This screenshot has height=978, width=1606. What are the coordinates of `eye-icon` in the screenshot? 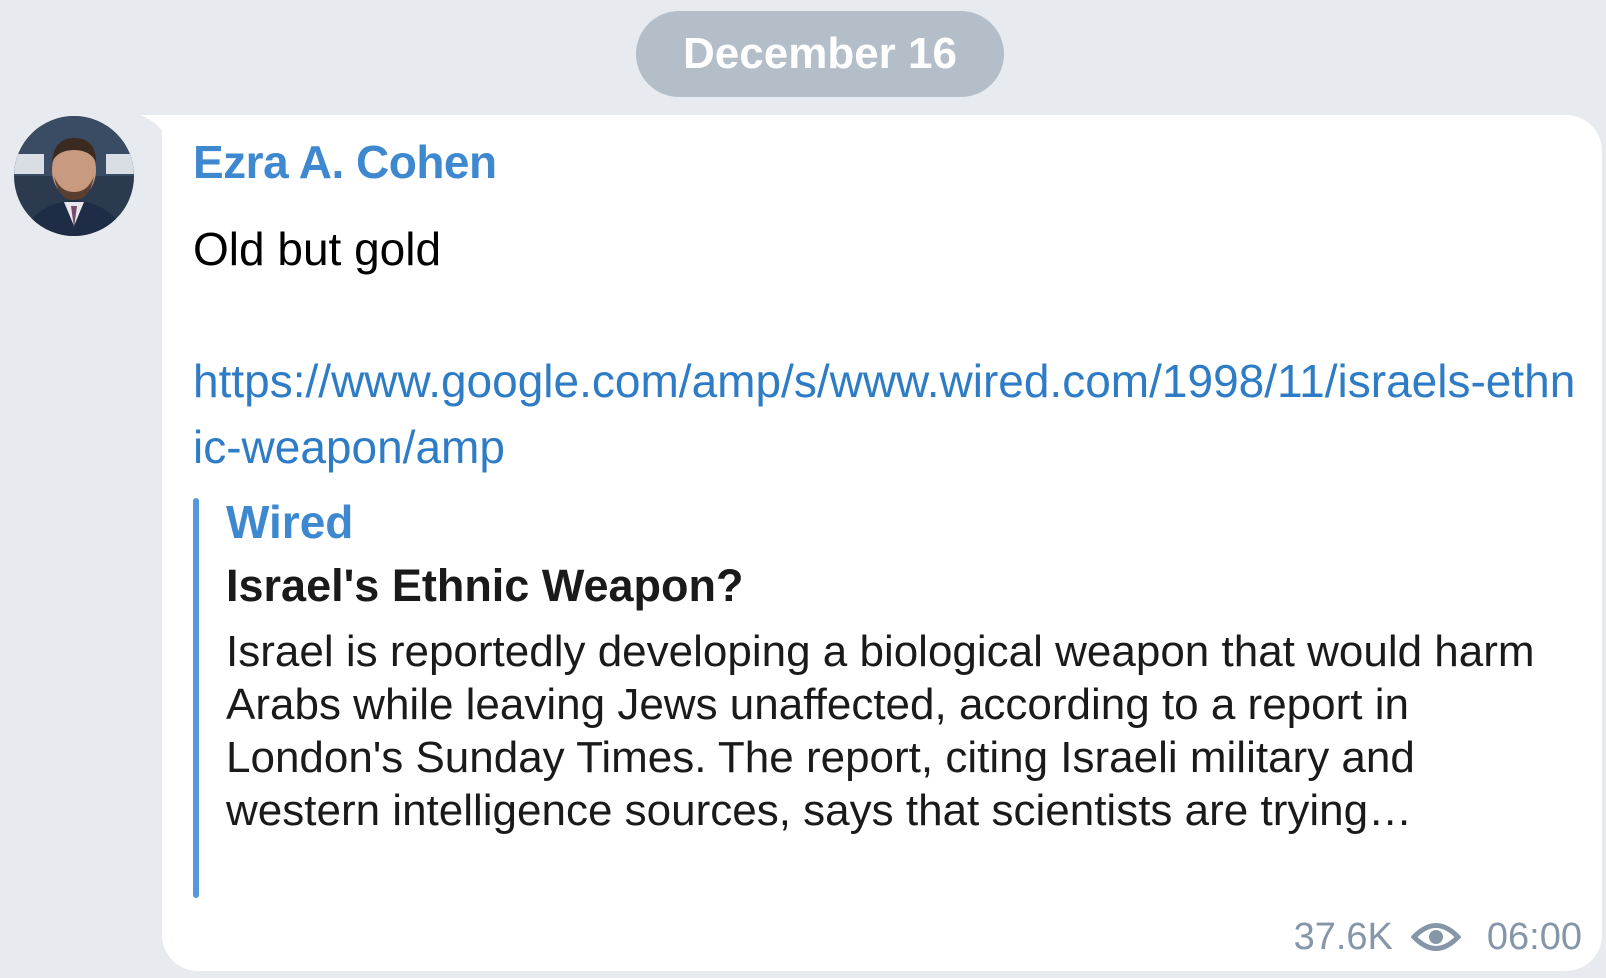 It's located at (1435, 937).